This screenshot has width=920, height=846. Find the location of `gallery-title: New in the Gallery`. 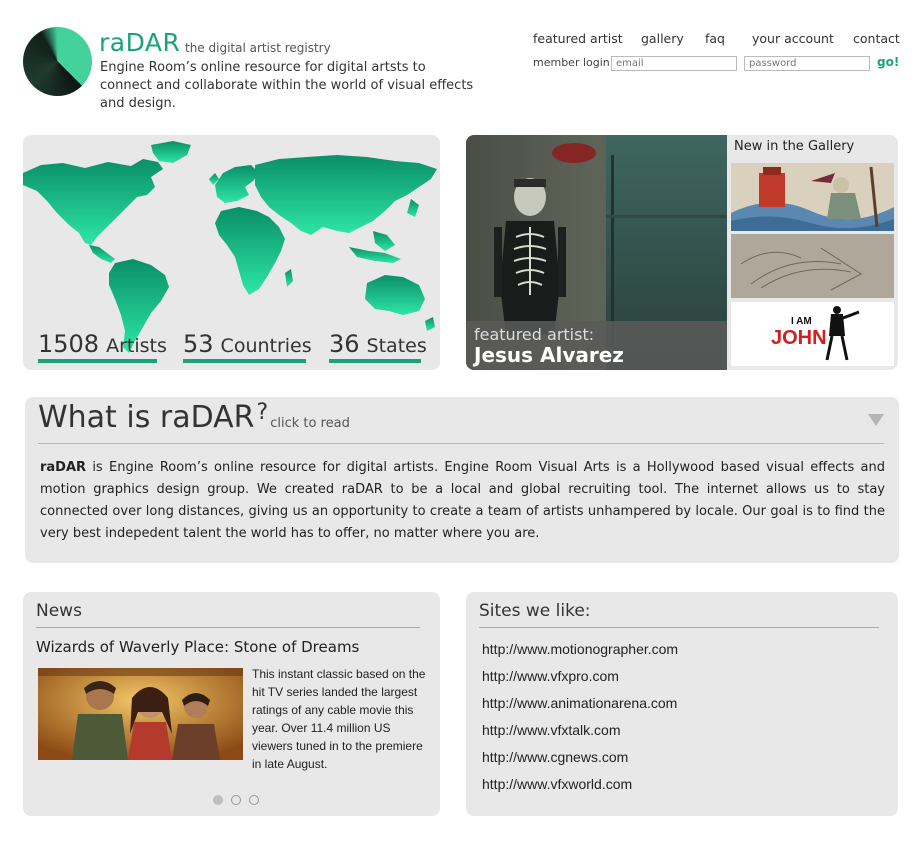

gallery-title: New in the Gallery is located at coordinates (794, 146).